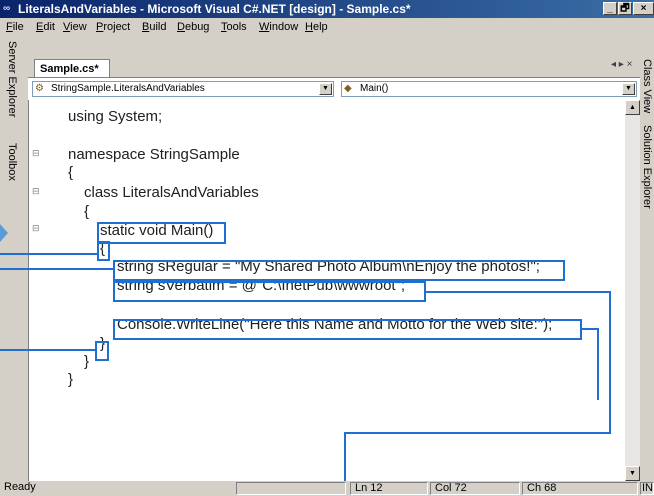 The width and height of the screenshot is (654, 496). I want to click on highlight-sverbatim-line, so click(269, 291).